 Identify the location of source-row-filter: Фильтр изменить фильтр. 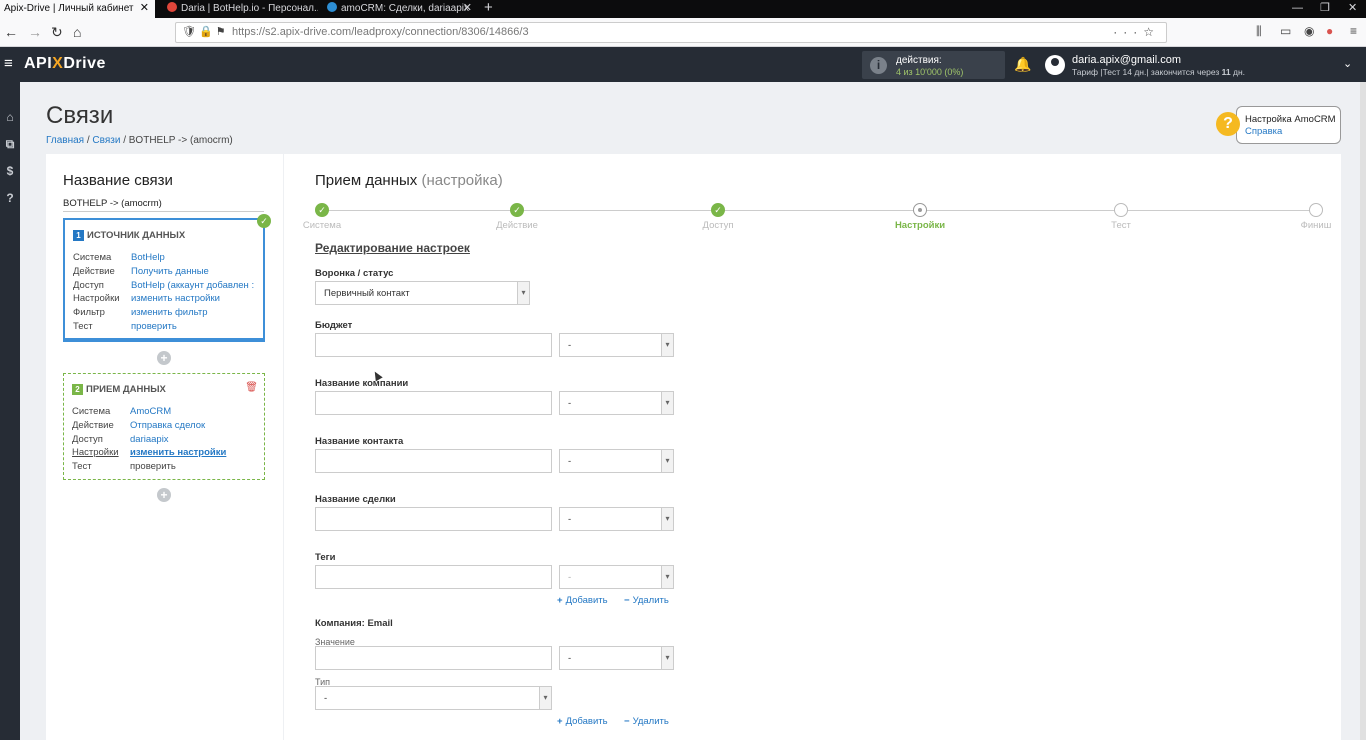
(140, 312).